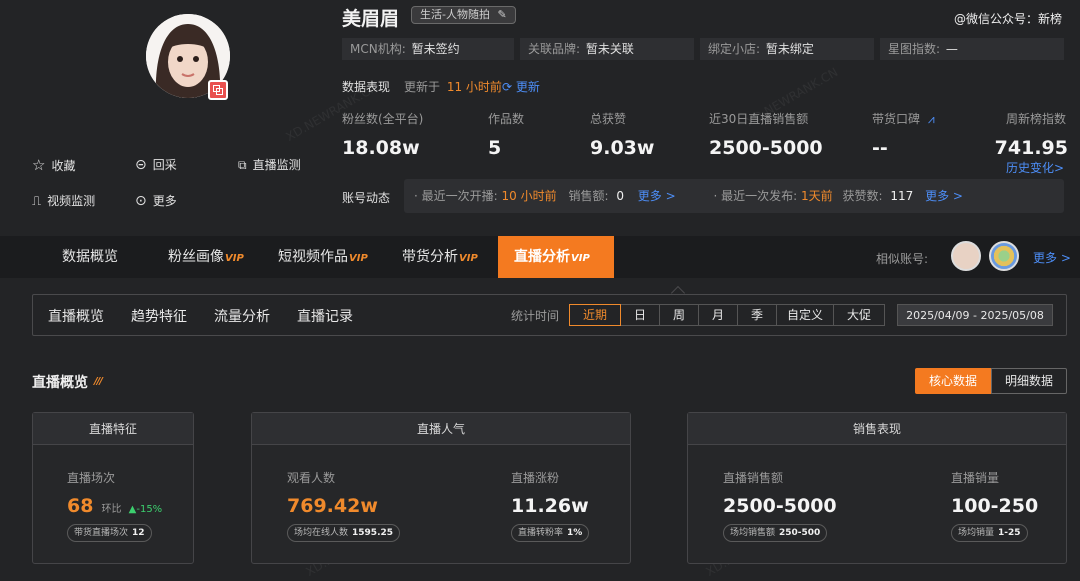  What do you see at coordinates (976, 533) in the screenshot?
I see `pill-label: 场均销量` at bounding box center [976, 533].